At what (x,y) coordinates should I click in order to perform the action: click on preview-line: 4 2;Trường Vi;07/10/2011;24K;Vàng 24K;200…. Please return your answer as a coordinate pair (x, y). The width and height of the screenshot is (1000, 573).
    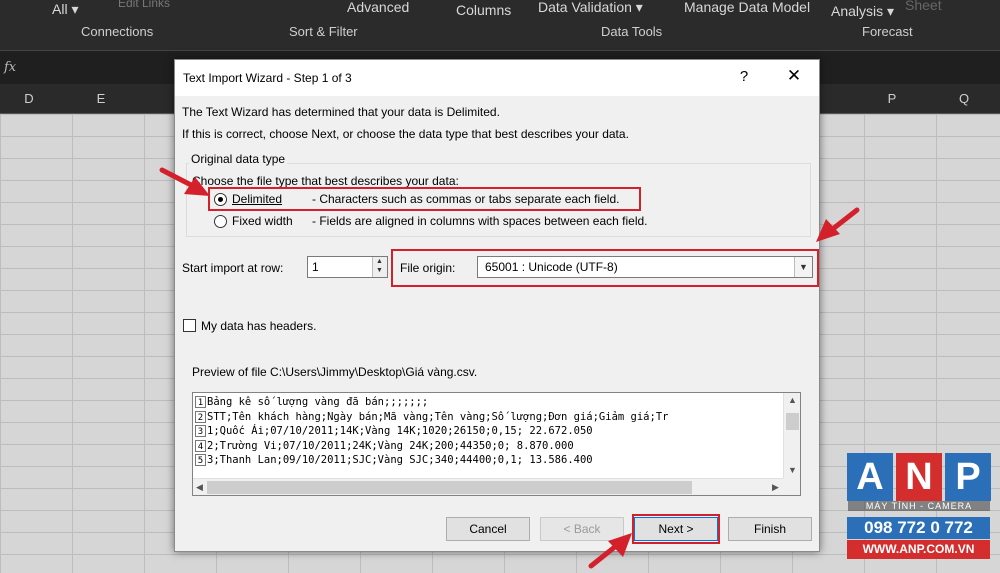
    Looking at the image, I should click on (430, 446).